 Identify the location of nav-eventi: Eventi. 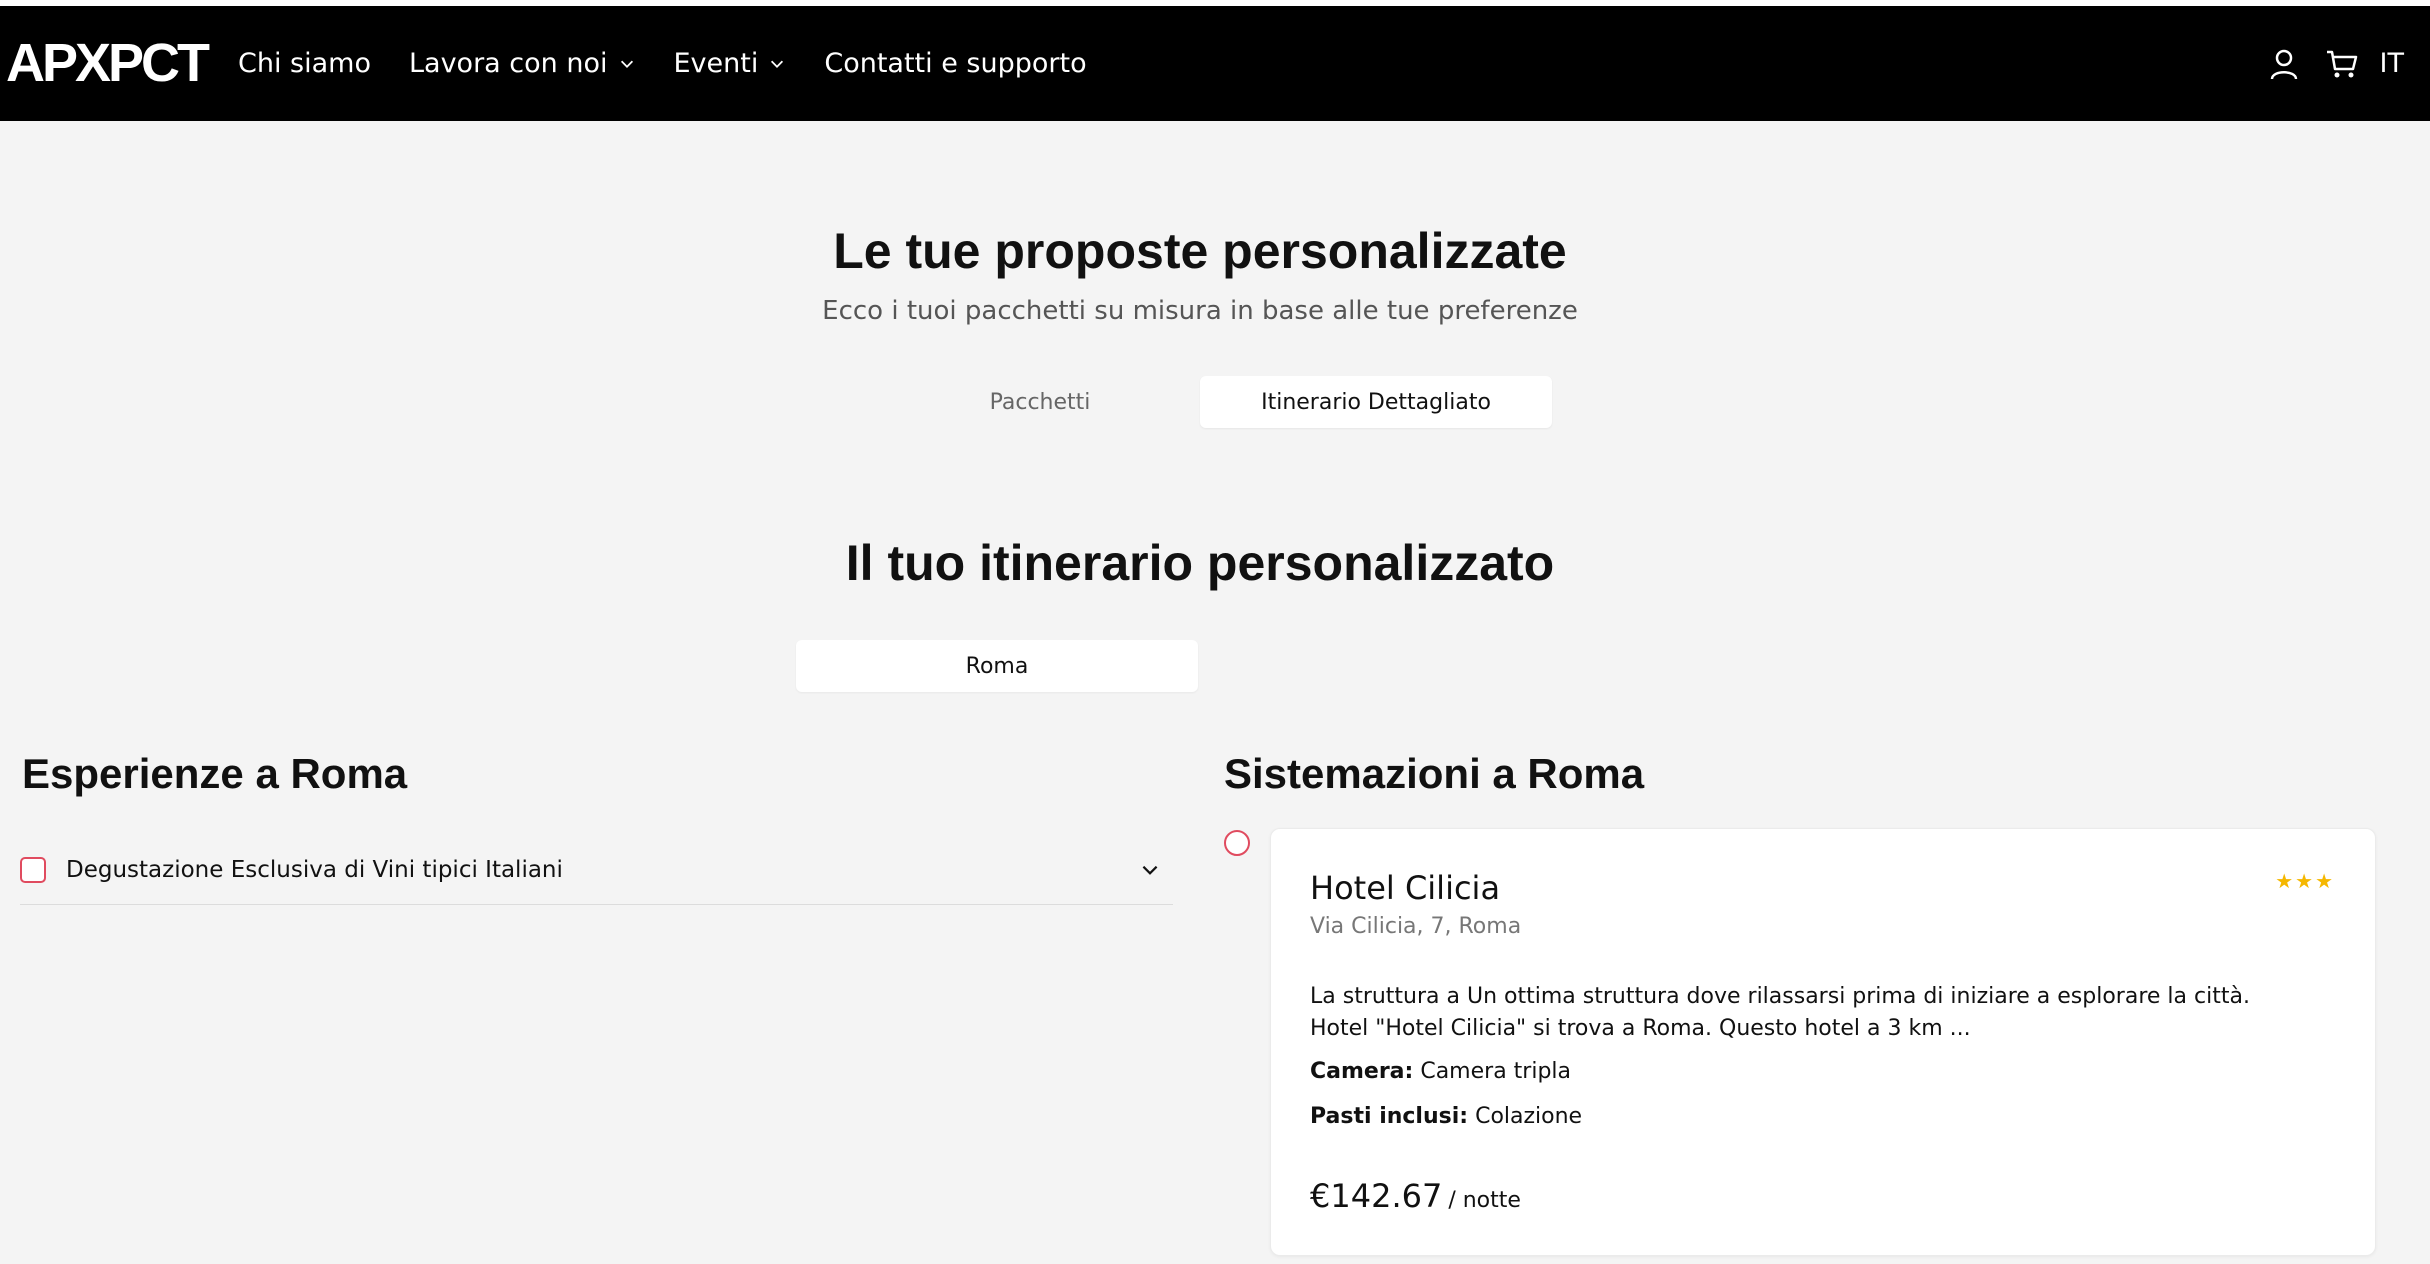
(730, 63).